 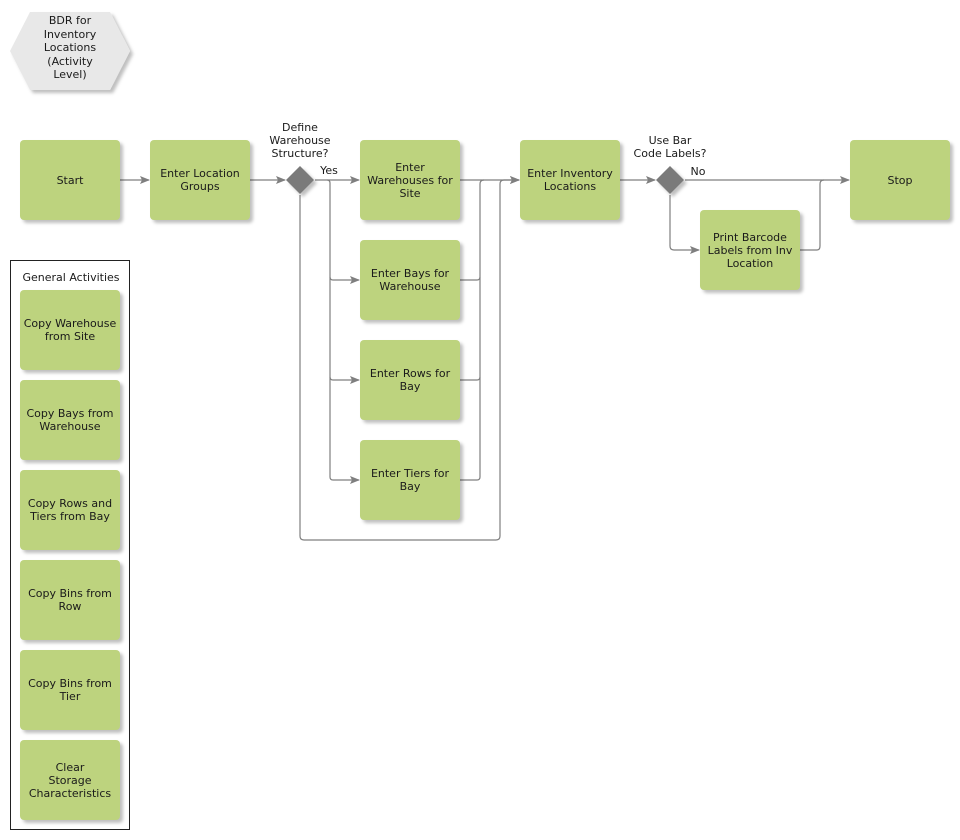 I want to click on activity-label: Copy Bays from Warehouse, so click(x=70, y=420).